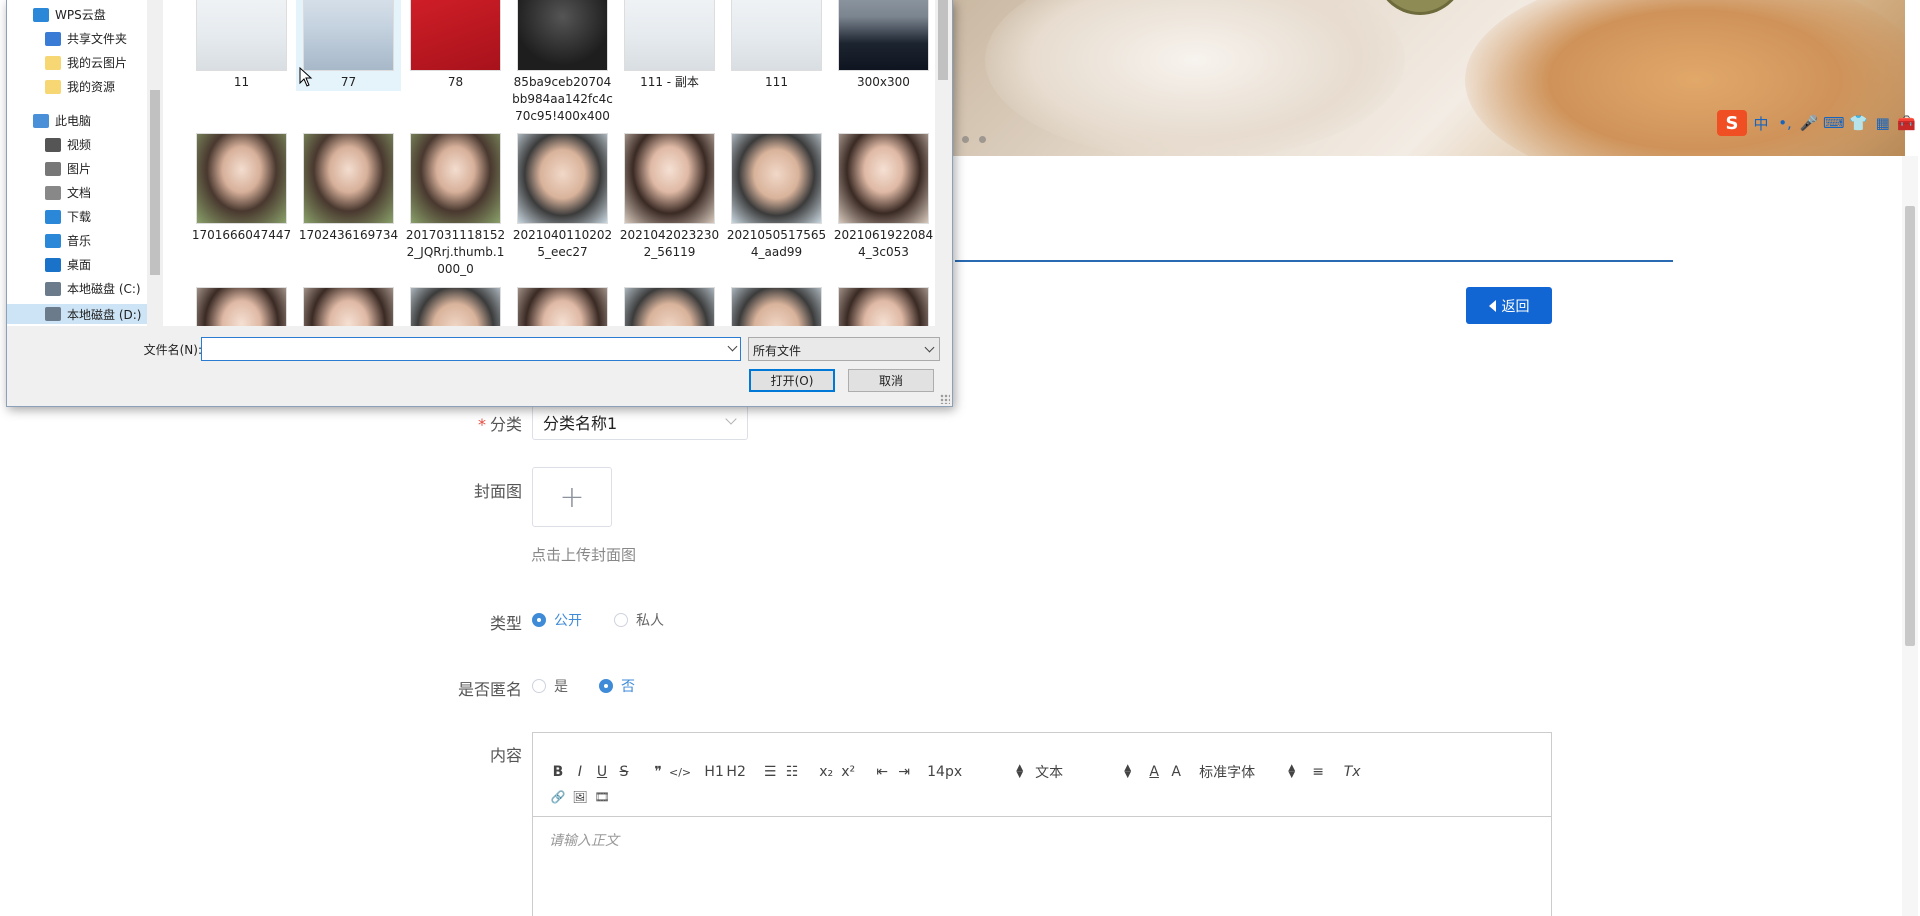 The image size is (1920, 916). I want to click on italic-button: I, so click(580, 772).